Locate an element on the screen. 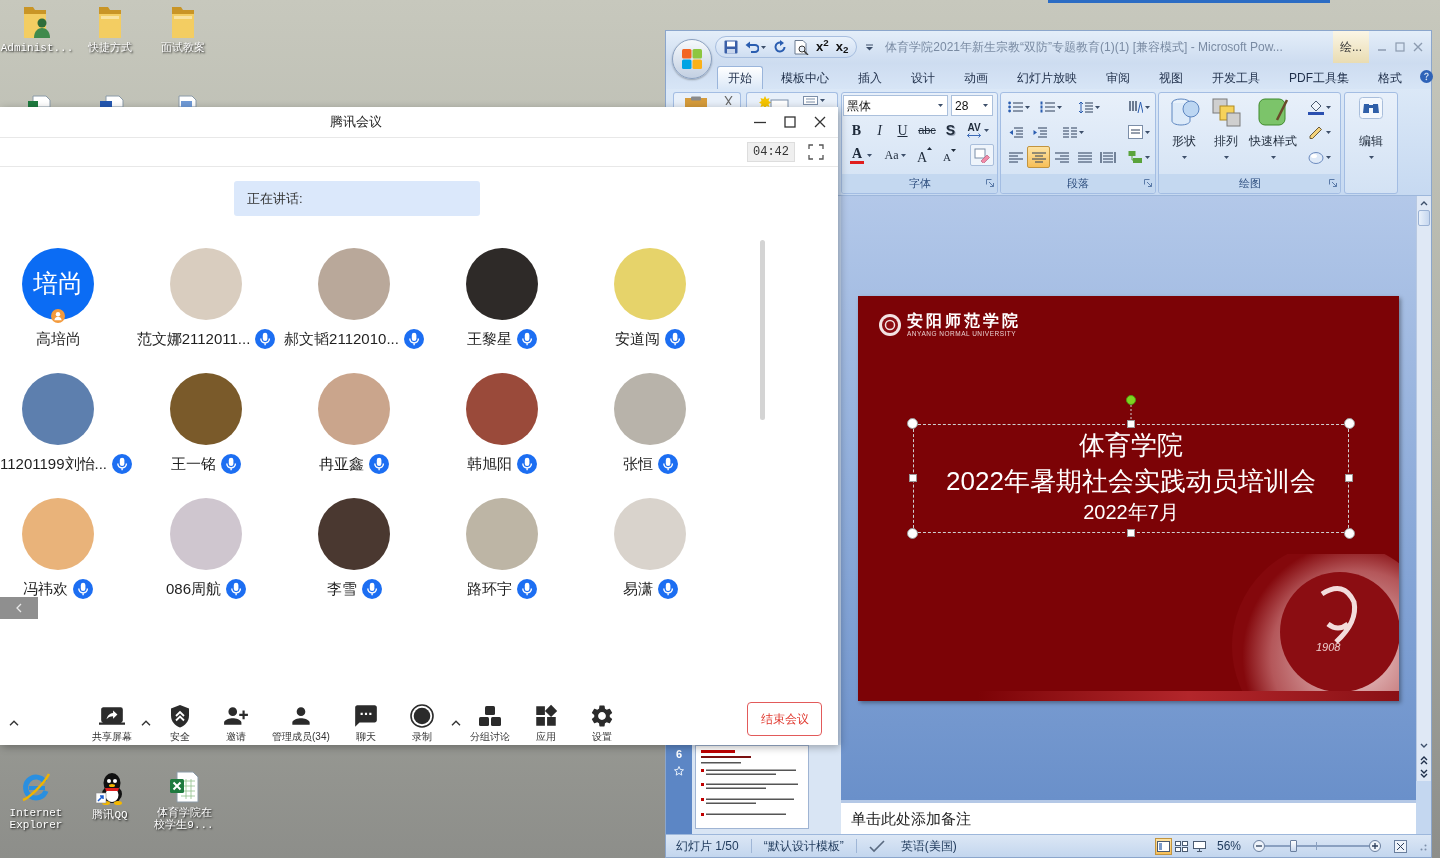 The width and height of the screenshot is (1440, 858). ribbon-tab: 视图 is located at coordinates (1171, 77).